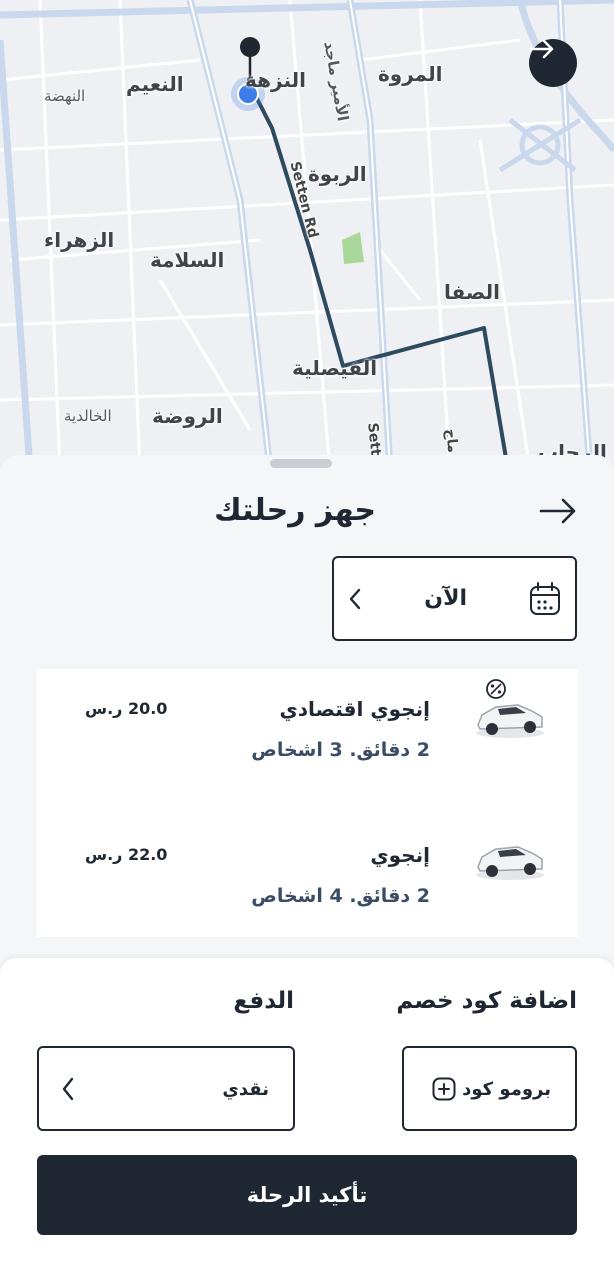 Image resolution: width=614 pixels, height=1280 pixels. What do you see at coordinates (340, 750) in the screenshot?
I see `ride-meta: 2 دقائق. 3 اشخاص` at bounding box center [340, 750].